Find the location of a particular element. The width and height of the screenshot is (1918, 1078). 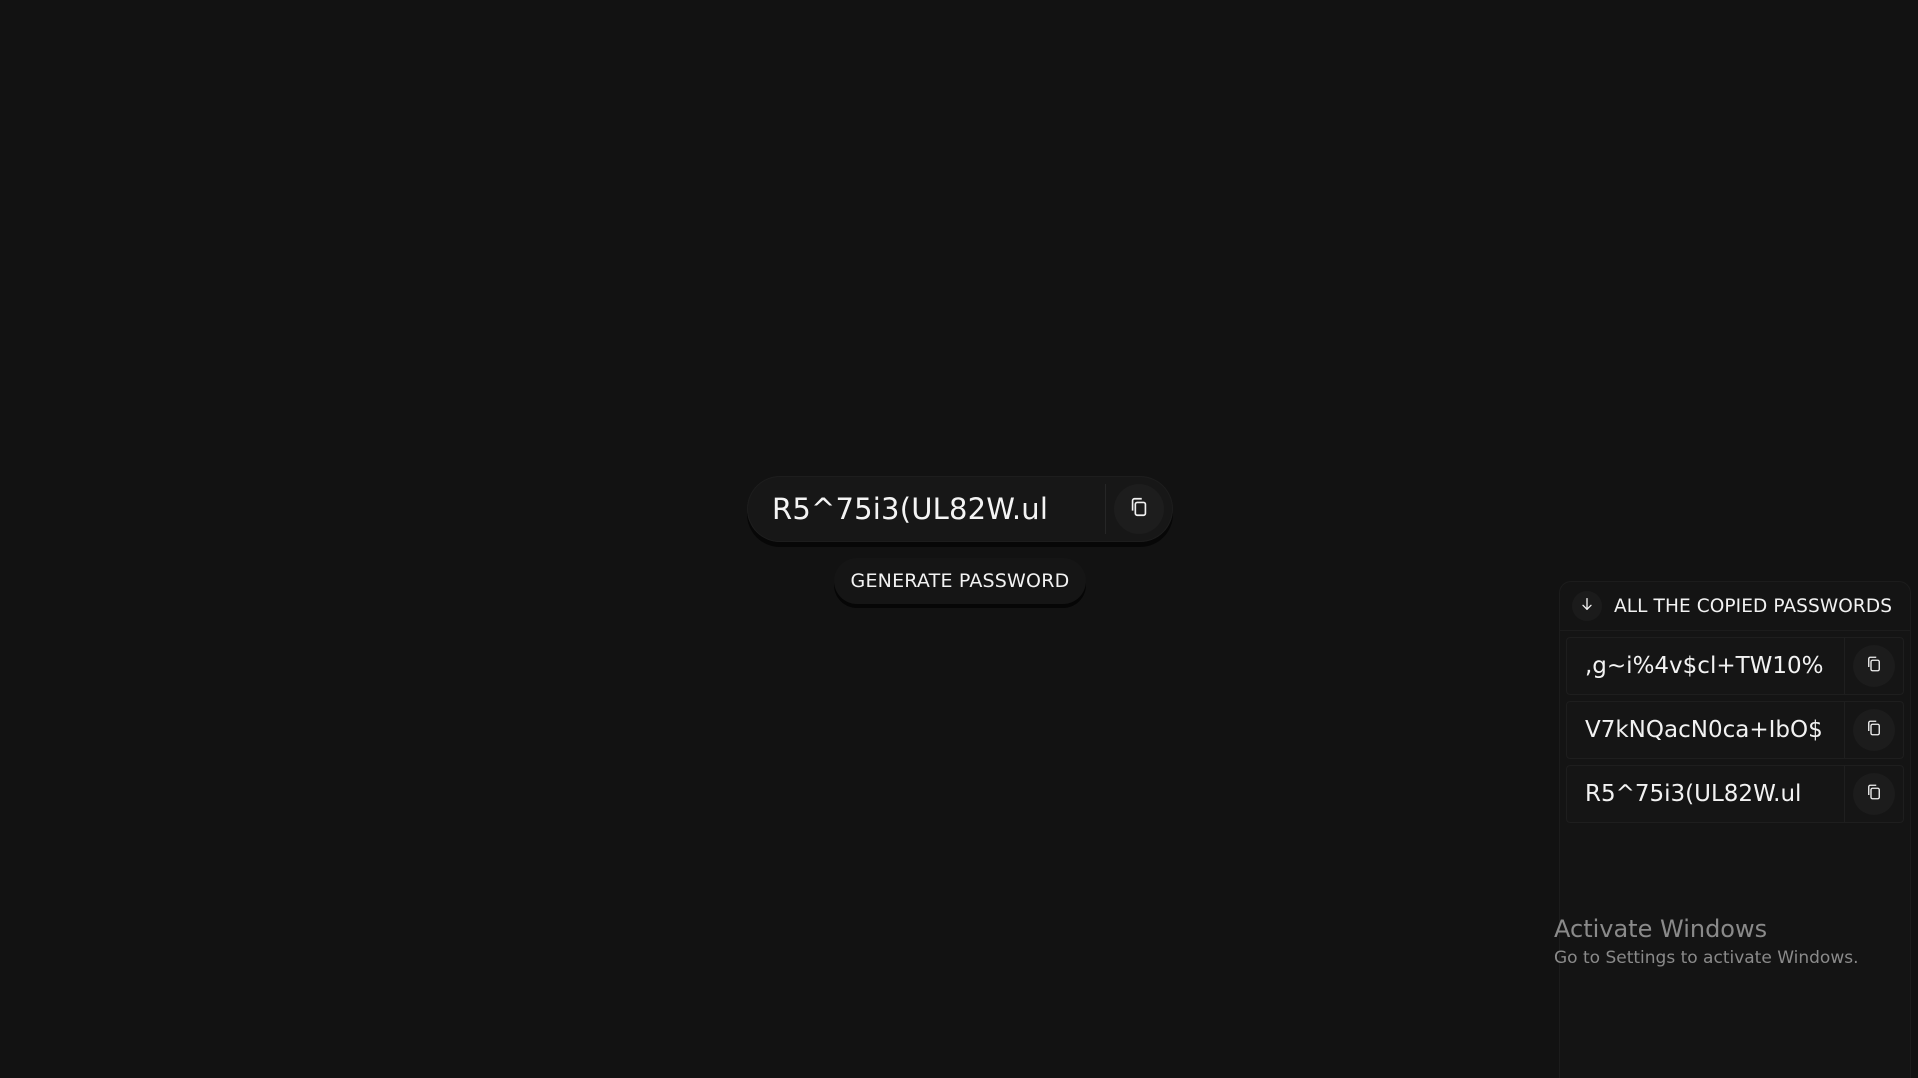

list-item: V7kNQacN0ca+IbO$ is located at coordinates (1735, 730).